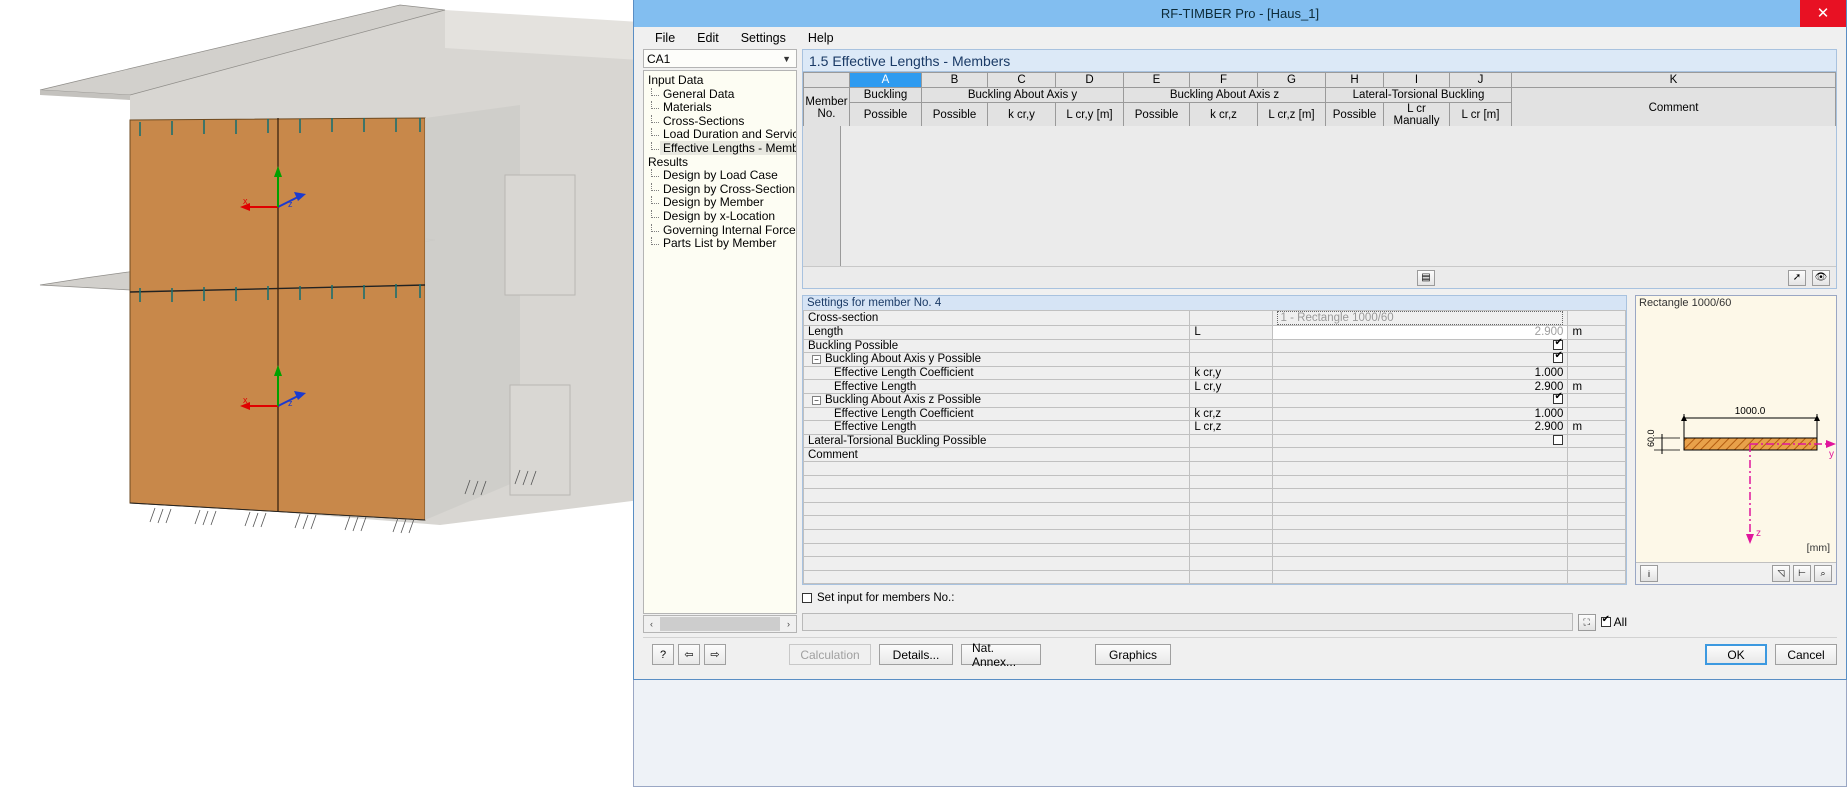 Image resolution: width=1847 pixels, height=787 pixels. Describe the element at coordinates (1223, 80) in the screenshot. I see `column-header-F: F` at that location.